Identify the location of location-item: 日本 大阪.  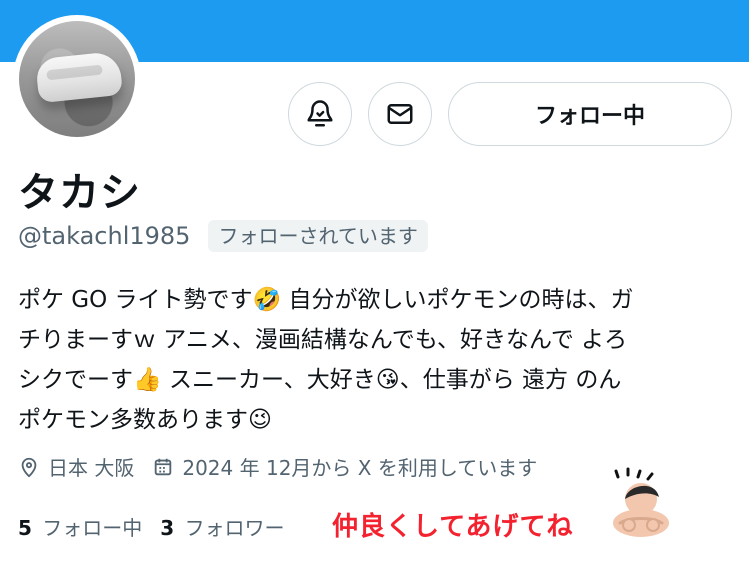
(76, 466).